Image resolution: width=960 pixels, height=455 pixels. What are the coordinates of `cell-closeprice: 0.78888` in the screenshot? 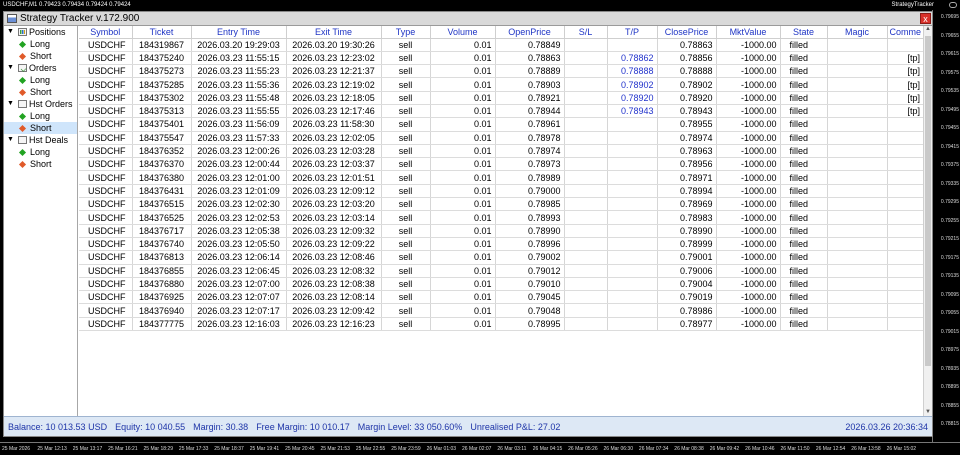 It's located at (687, 71).